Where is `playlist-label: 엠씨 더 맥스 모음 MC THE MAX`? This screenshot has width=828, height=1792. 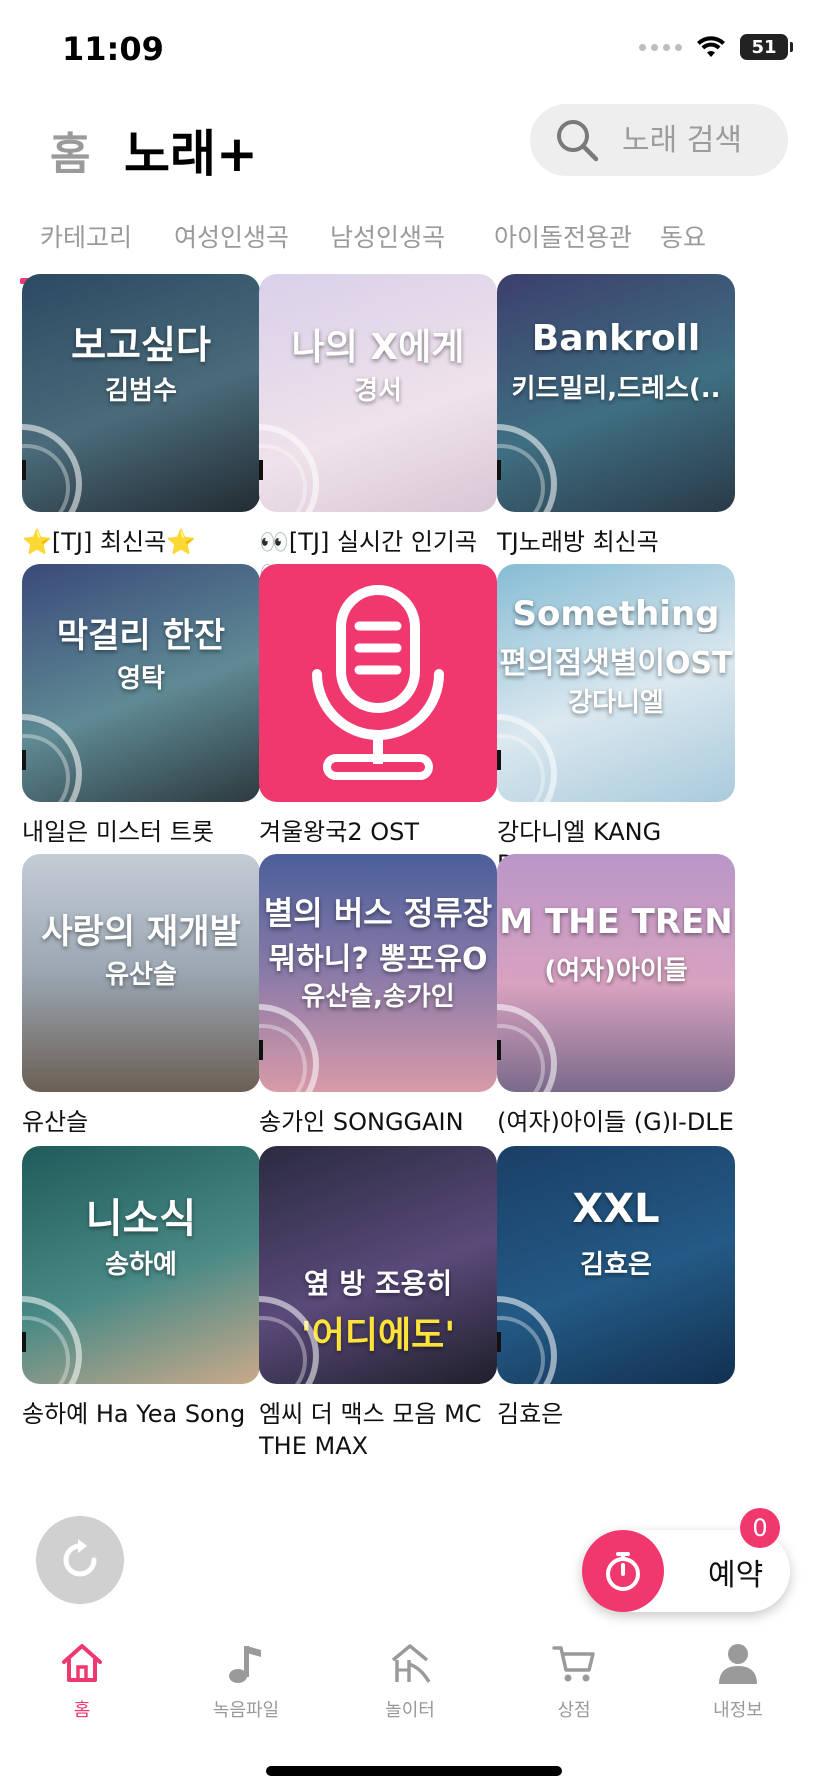 playlist-label: 엠씨 더 맥스 모음 MC THE MAX is located at coordinates (370, 1430).